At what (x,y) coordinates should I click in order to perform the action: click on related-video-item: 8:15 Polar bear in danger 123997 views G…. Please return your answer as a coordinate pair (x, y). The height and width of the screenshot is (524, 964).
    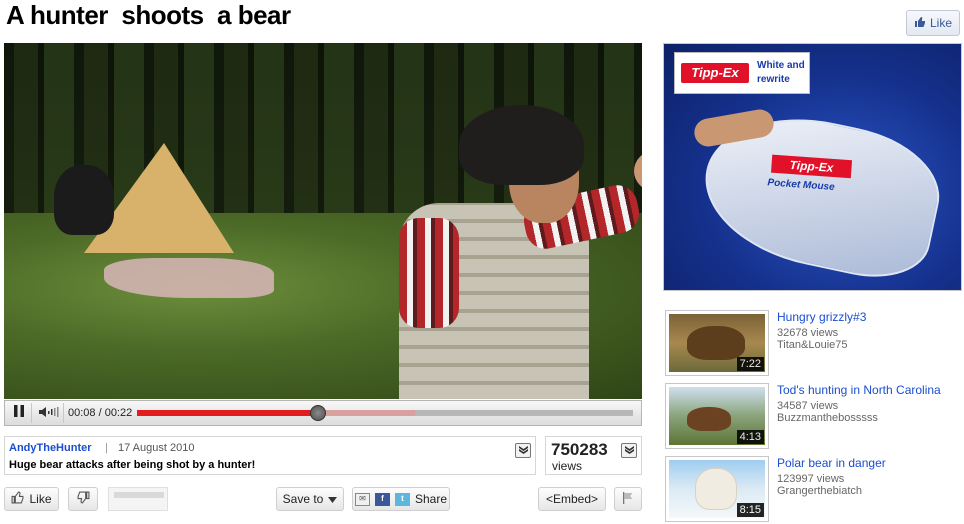
    Looking at the image, I should click on (812, 490).